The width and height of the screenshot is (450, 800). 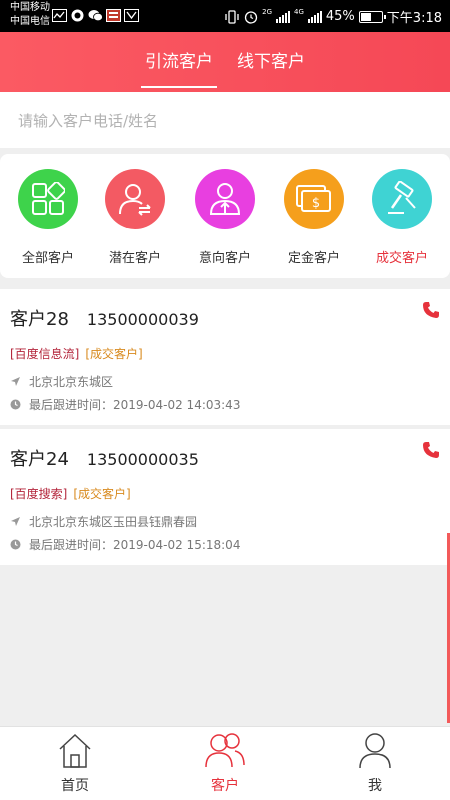 What do you see at coordinates (313, 258) in the screenshot?
I see `category-label: 定金客户` at bounding box center [313, 258].